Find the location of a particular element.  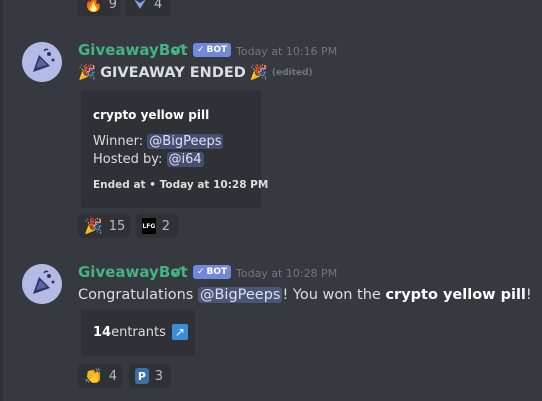

giveaway-ended-heading: 🎉 GIVEAWAY ENDED 🎉 (edited) is located at coordinates (195, 73).